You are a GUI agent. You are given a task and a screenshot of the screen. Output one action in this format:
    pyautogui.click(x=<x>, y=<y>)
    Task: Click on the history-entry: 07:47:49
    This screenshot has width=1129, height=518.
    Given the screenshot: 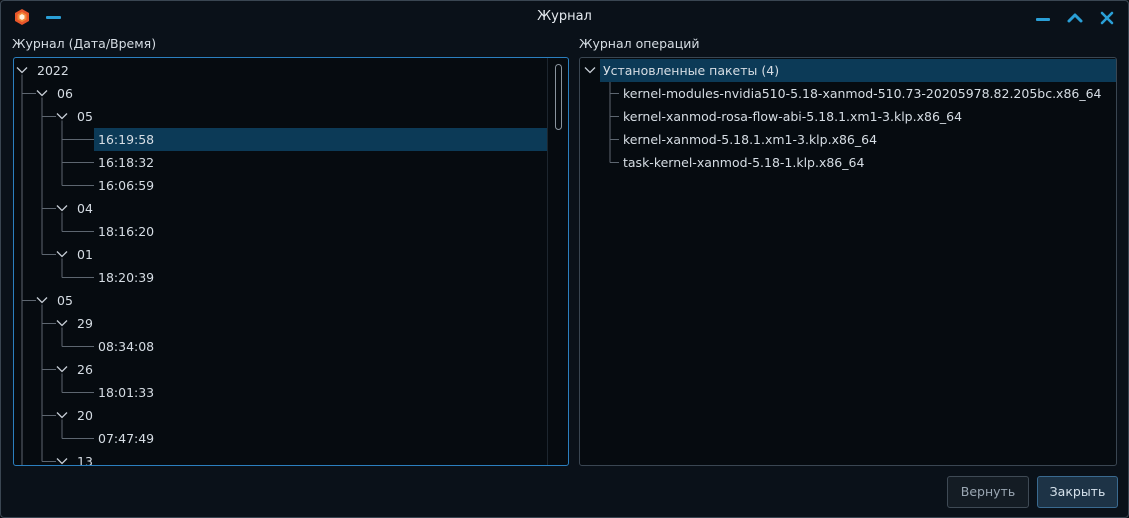 What is the action you would take?
    pyautogui.click(x=280, y=438)
    